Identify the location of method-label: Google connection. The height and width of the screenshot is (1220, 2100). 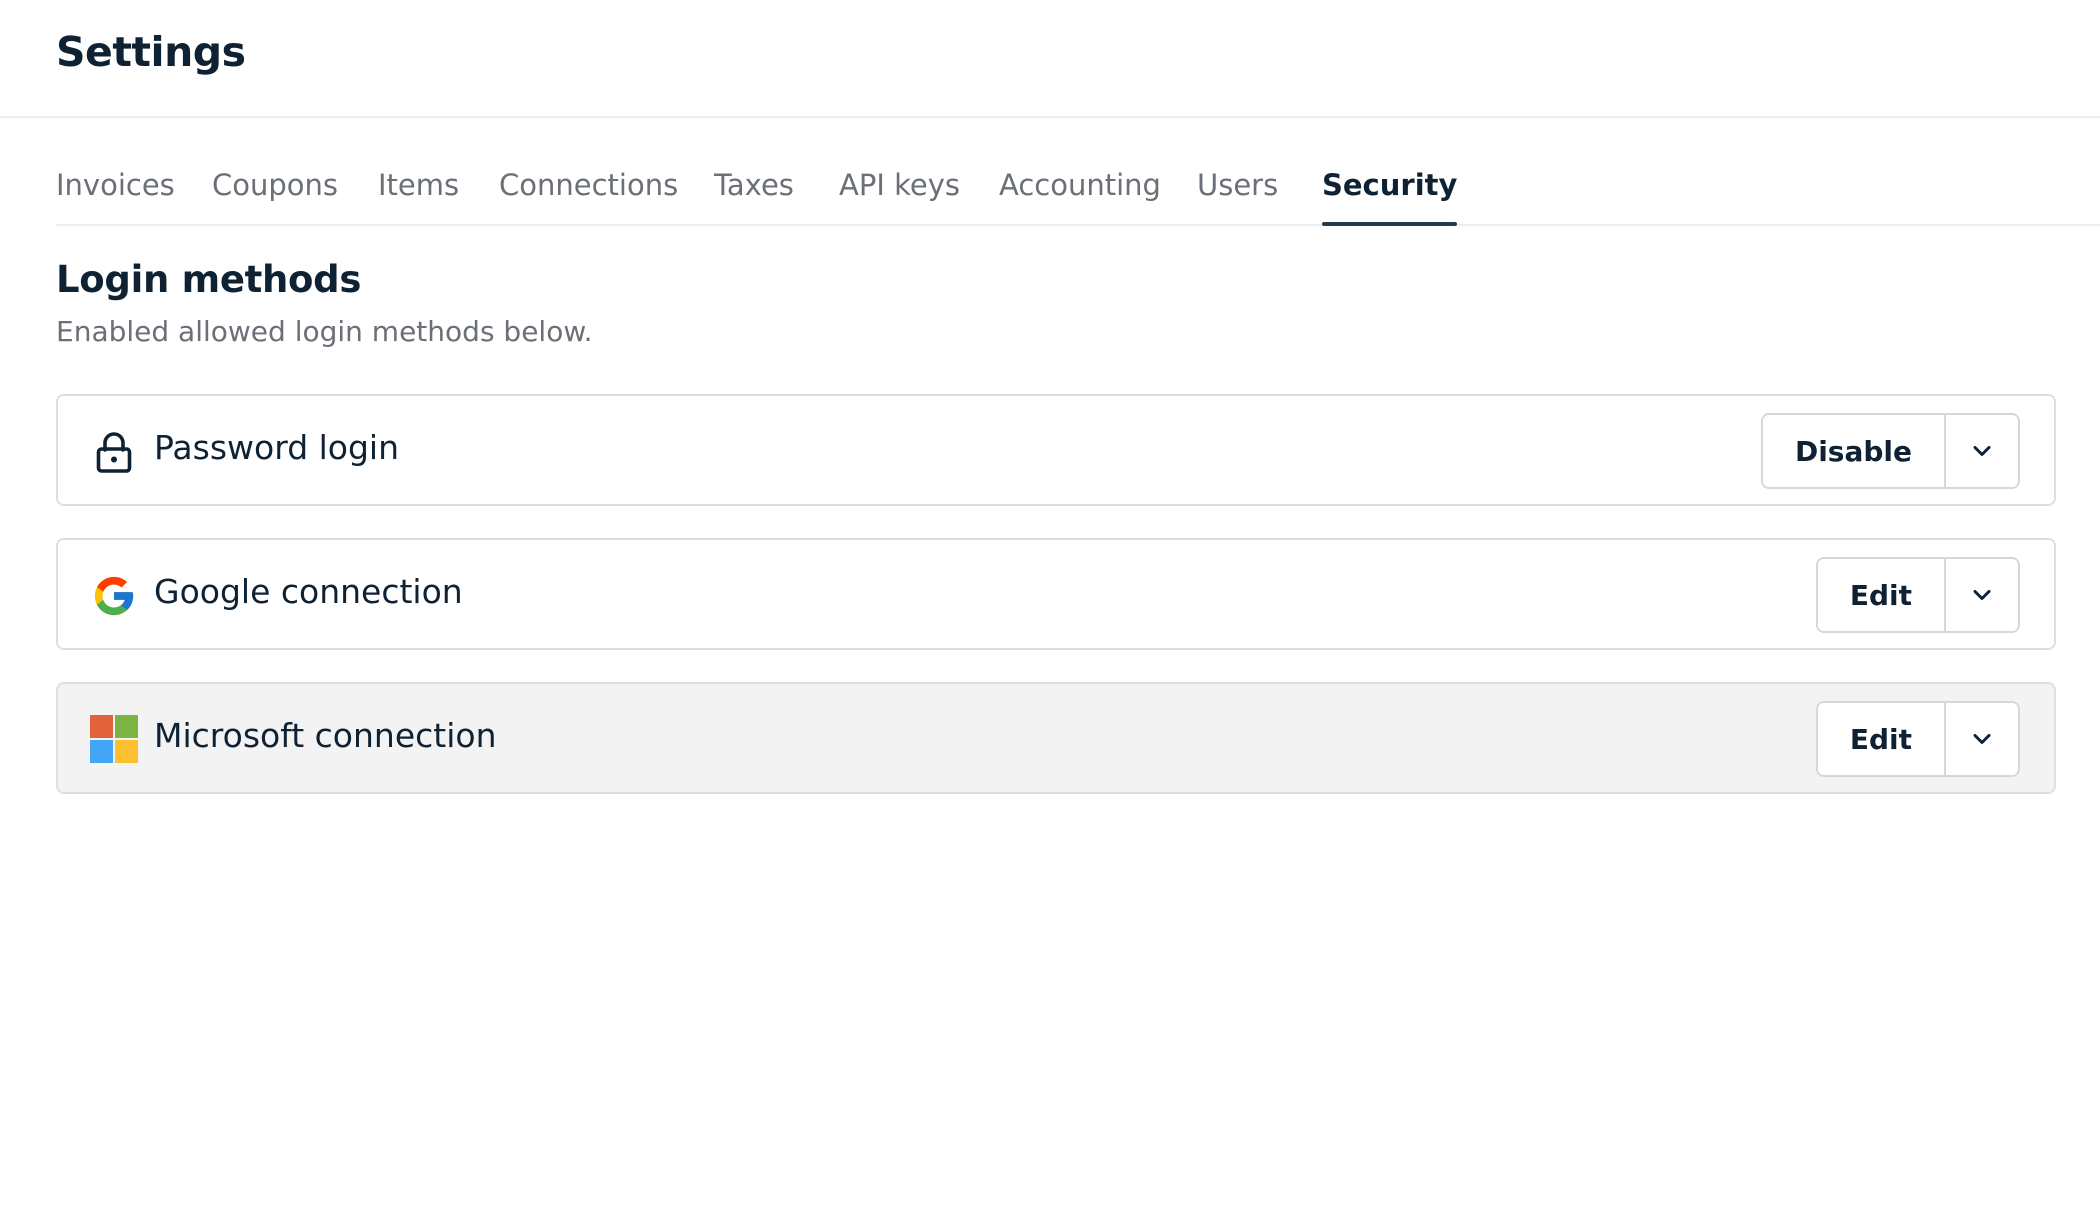
(308, 591).